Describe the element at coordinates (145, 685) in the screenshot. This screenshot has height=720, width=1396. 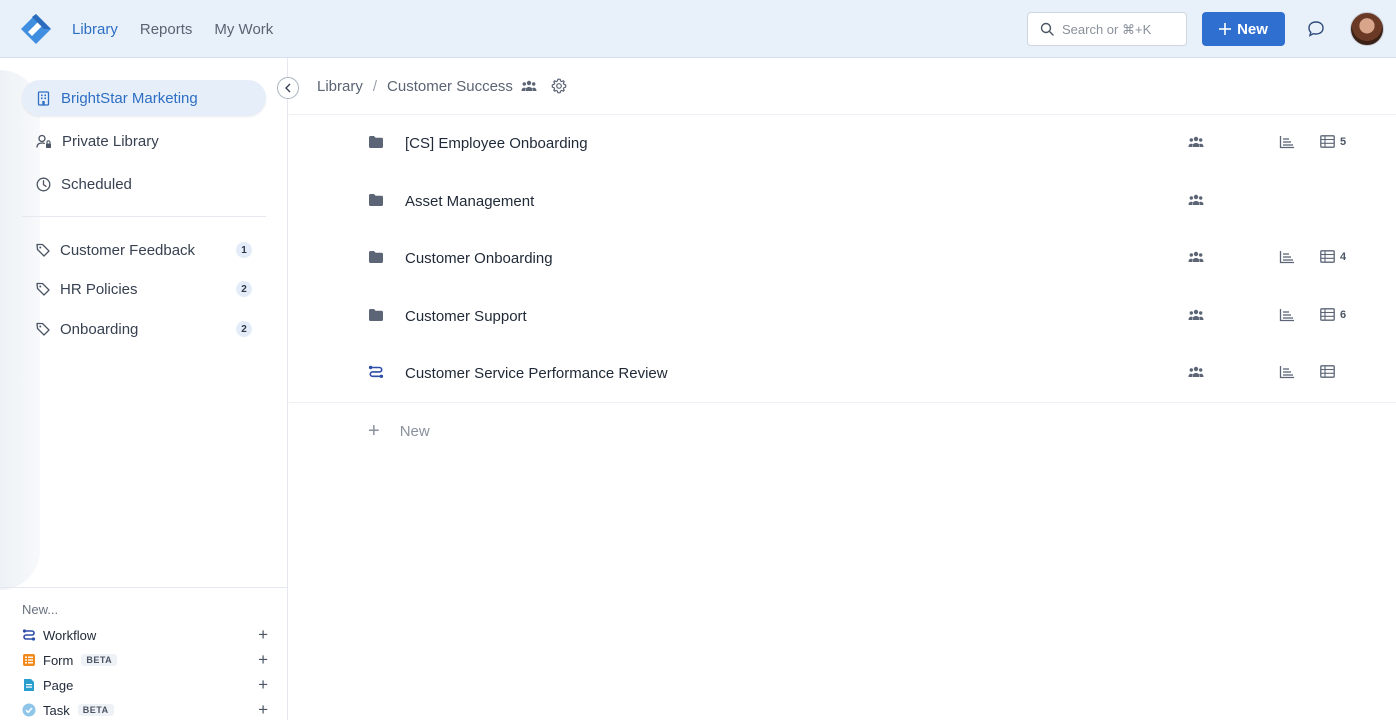
I see `create-page: Page +` at that location.